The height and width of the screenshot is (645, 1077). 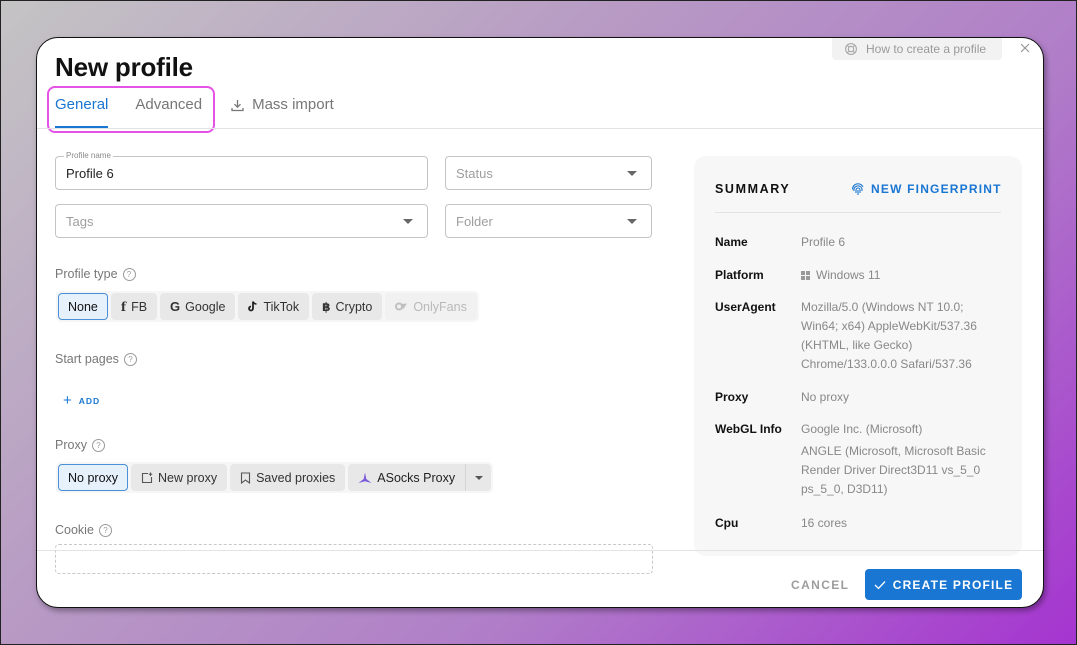 I want to click on profile-type-onlyfans: OnlyFans, so click(x=431, y=306).